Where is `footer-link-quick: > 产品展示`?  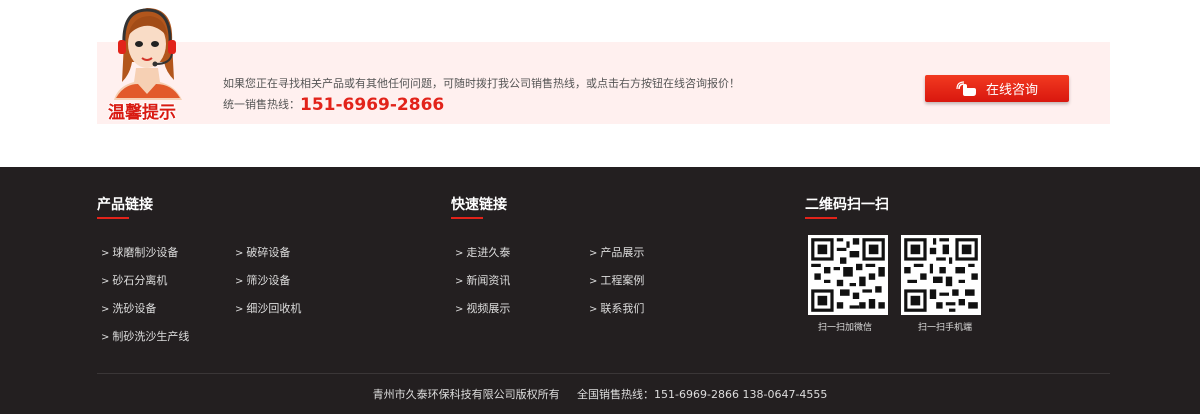
footer-link-quick: > 产品展示 is located at coordinates (616, 252).